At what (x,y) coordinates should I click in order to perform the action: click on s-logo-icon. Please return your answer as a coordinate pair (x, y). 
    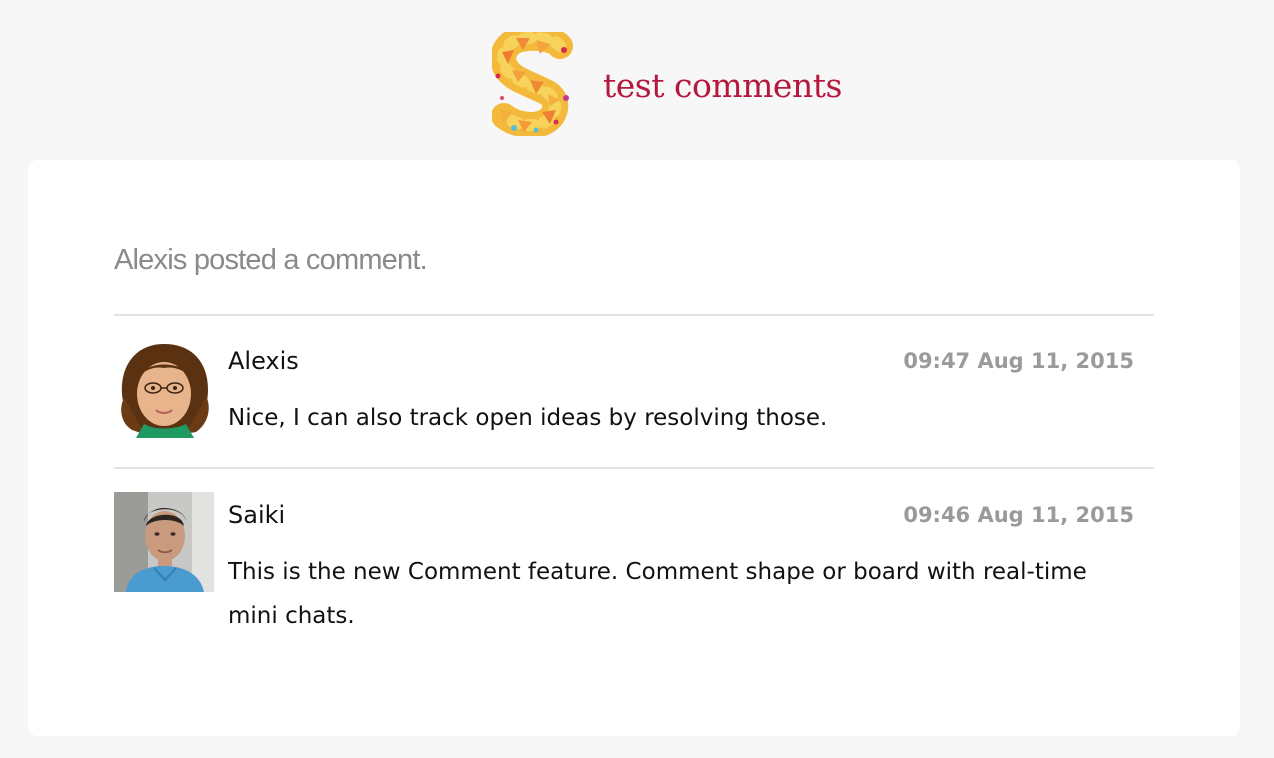
    Looking at the image, I should click on (533, 81).